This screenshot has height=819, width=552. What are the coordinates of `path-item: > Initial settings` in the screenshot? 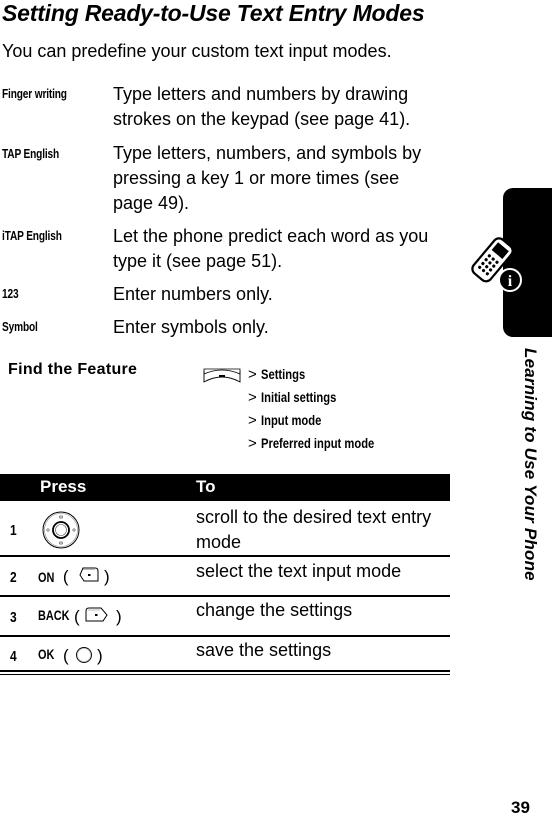 It's located at (301, 397).